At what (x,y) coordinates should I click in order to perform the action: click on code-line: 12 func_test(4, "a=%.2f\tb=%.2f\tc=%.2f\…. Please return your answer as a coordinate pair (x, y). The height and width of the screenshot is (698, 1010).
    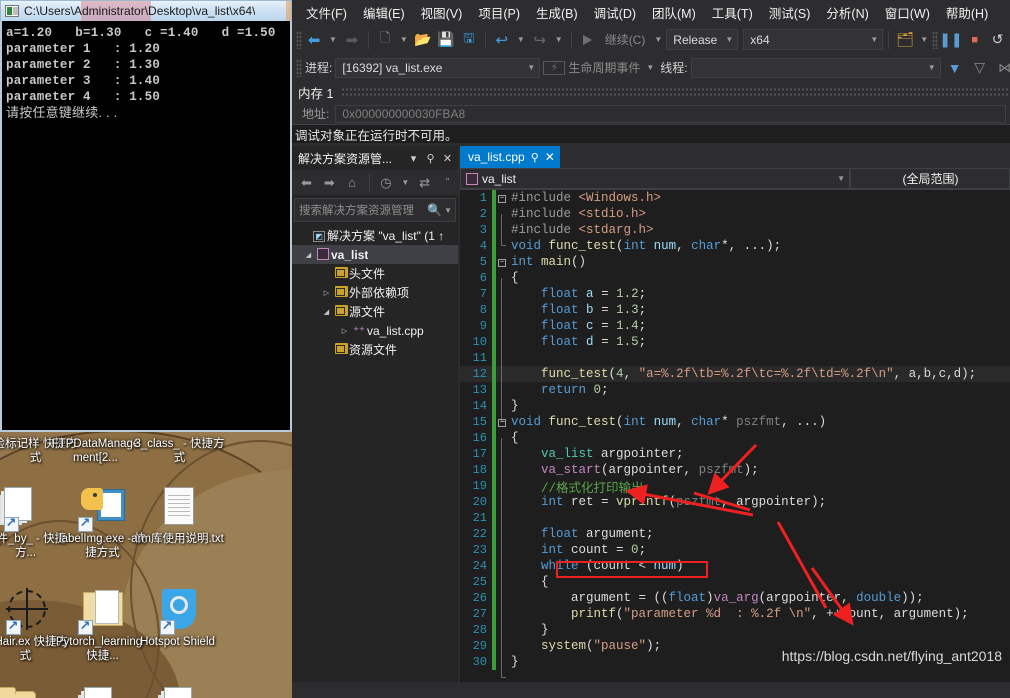
    Looking at the image, I should click on (735, 378).